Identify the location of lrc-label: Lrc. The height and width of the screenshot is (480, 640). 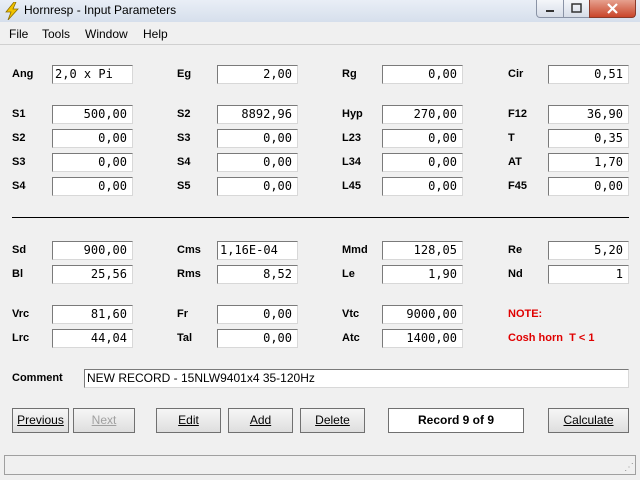
(21, 338).